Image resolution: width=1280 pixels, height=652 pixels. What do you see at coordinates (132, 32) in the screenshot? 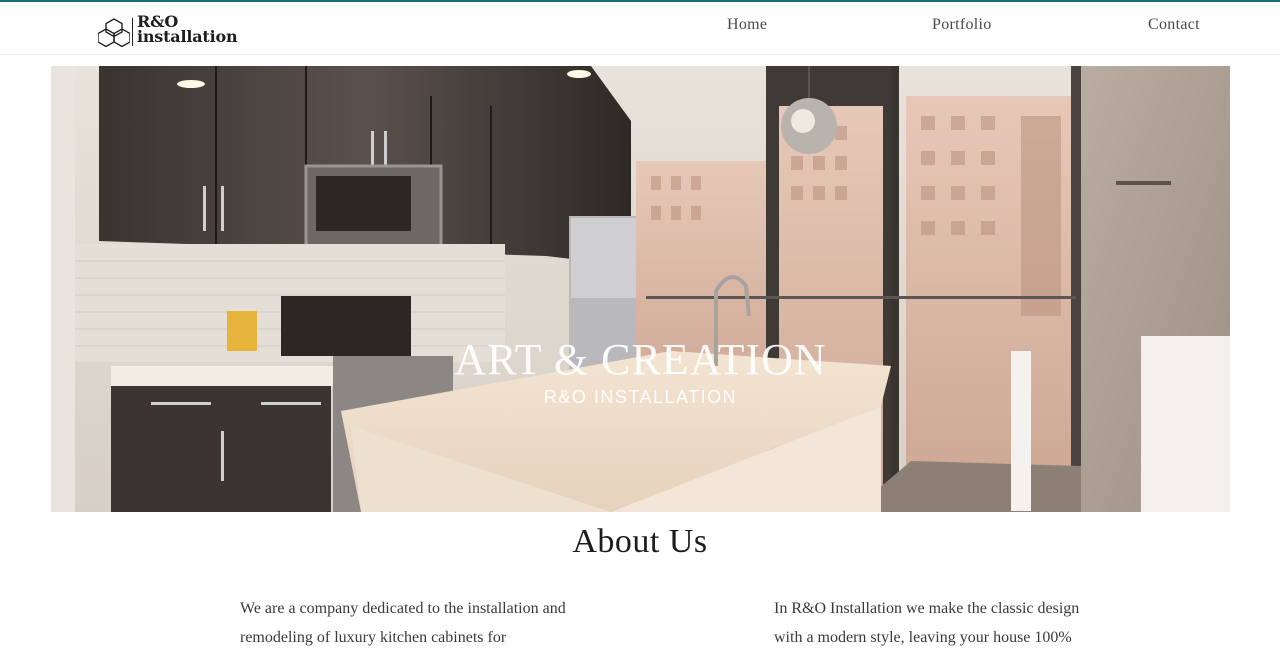
I see `logo-divider` at bounding box center [132, 32].